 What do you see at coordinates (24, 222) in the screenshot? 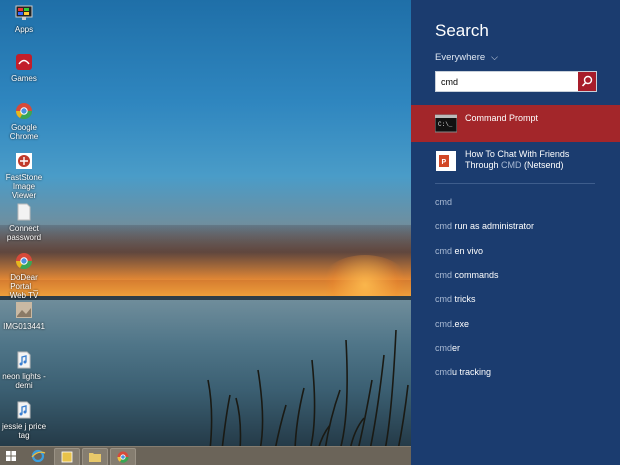
I see `desktop-icon-connect-password: Connect password` at bounding box center [24, 222].